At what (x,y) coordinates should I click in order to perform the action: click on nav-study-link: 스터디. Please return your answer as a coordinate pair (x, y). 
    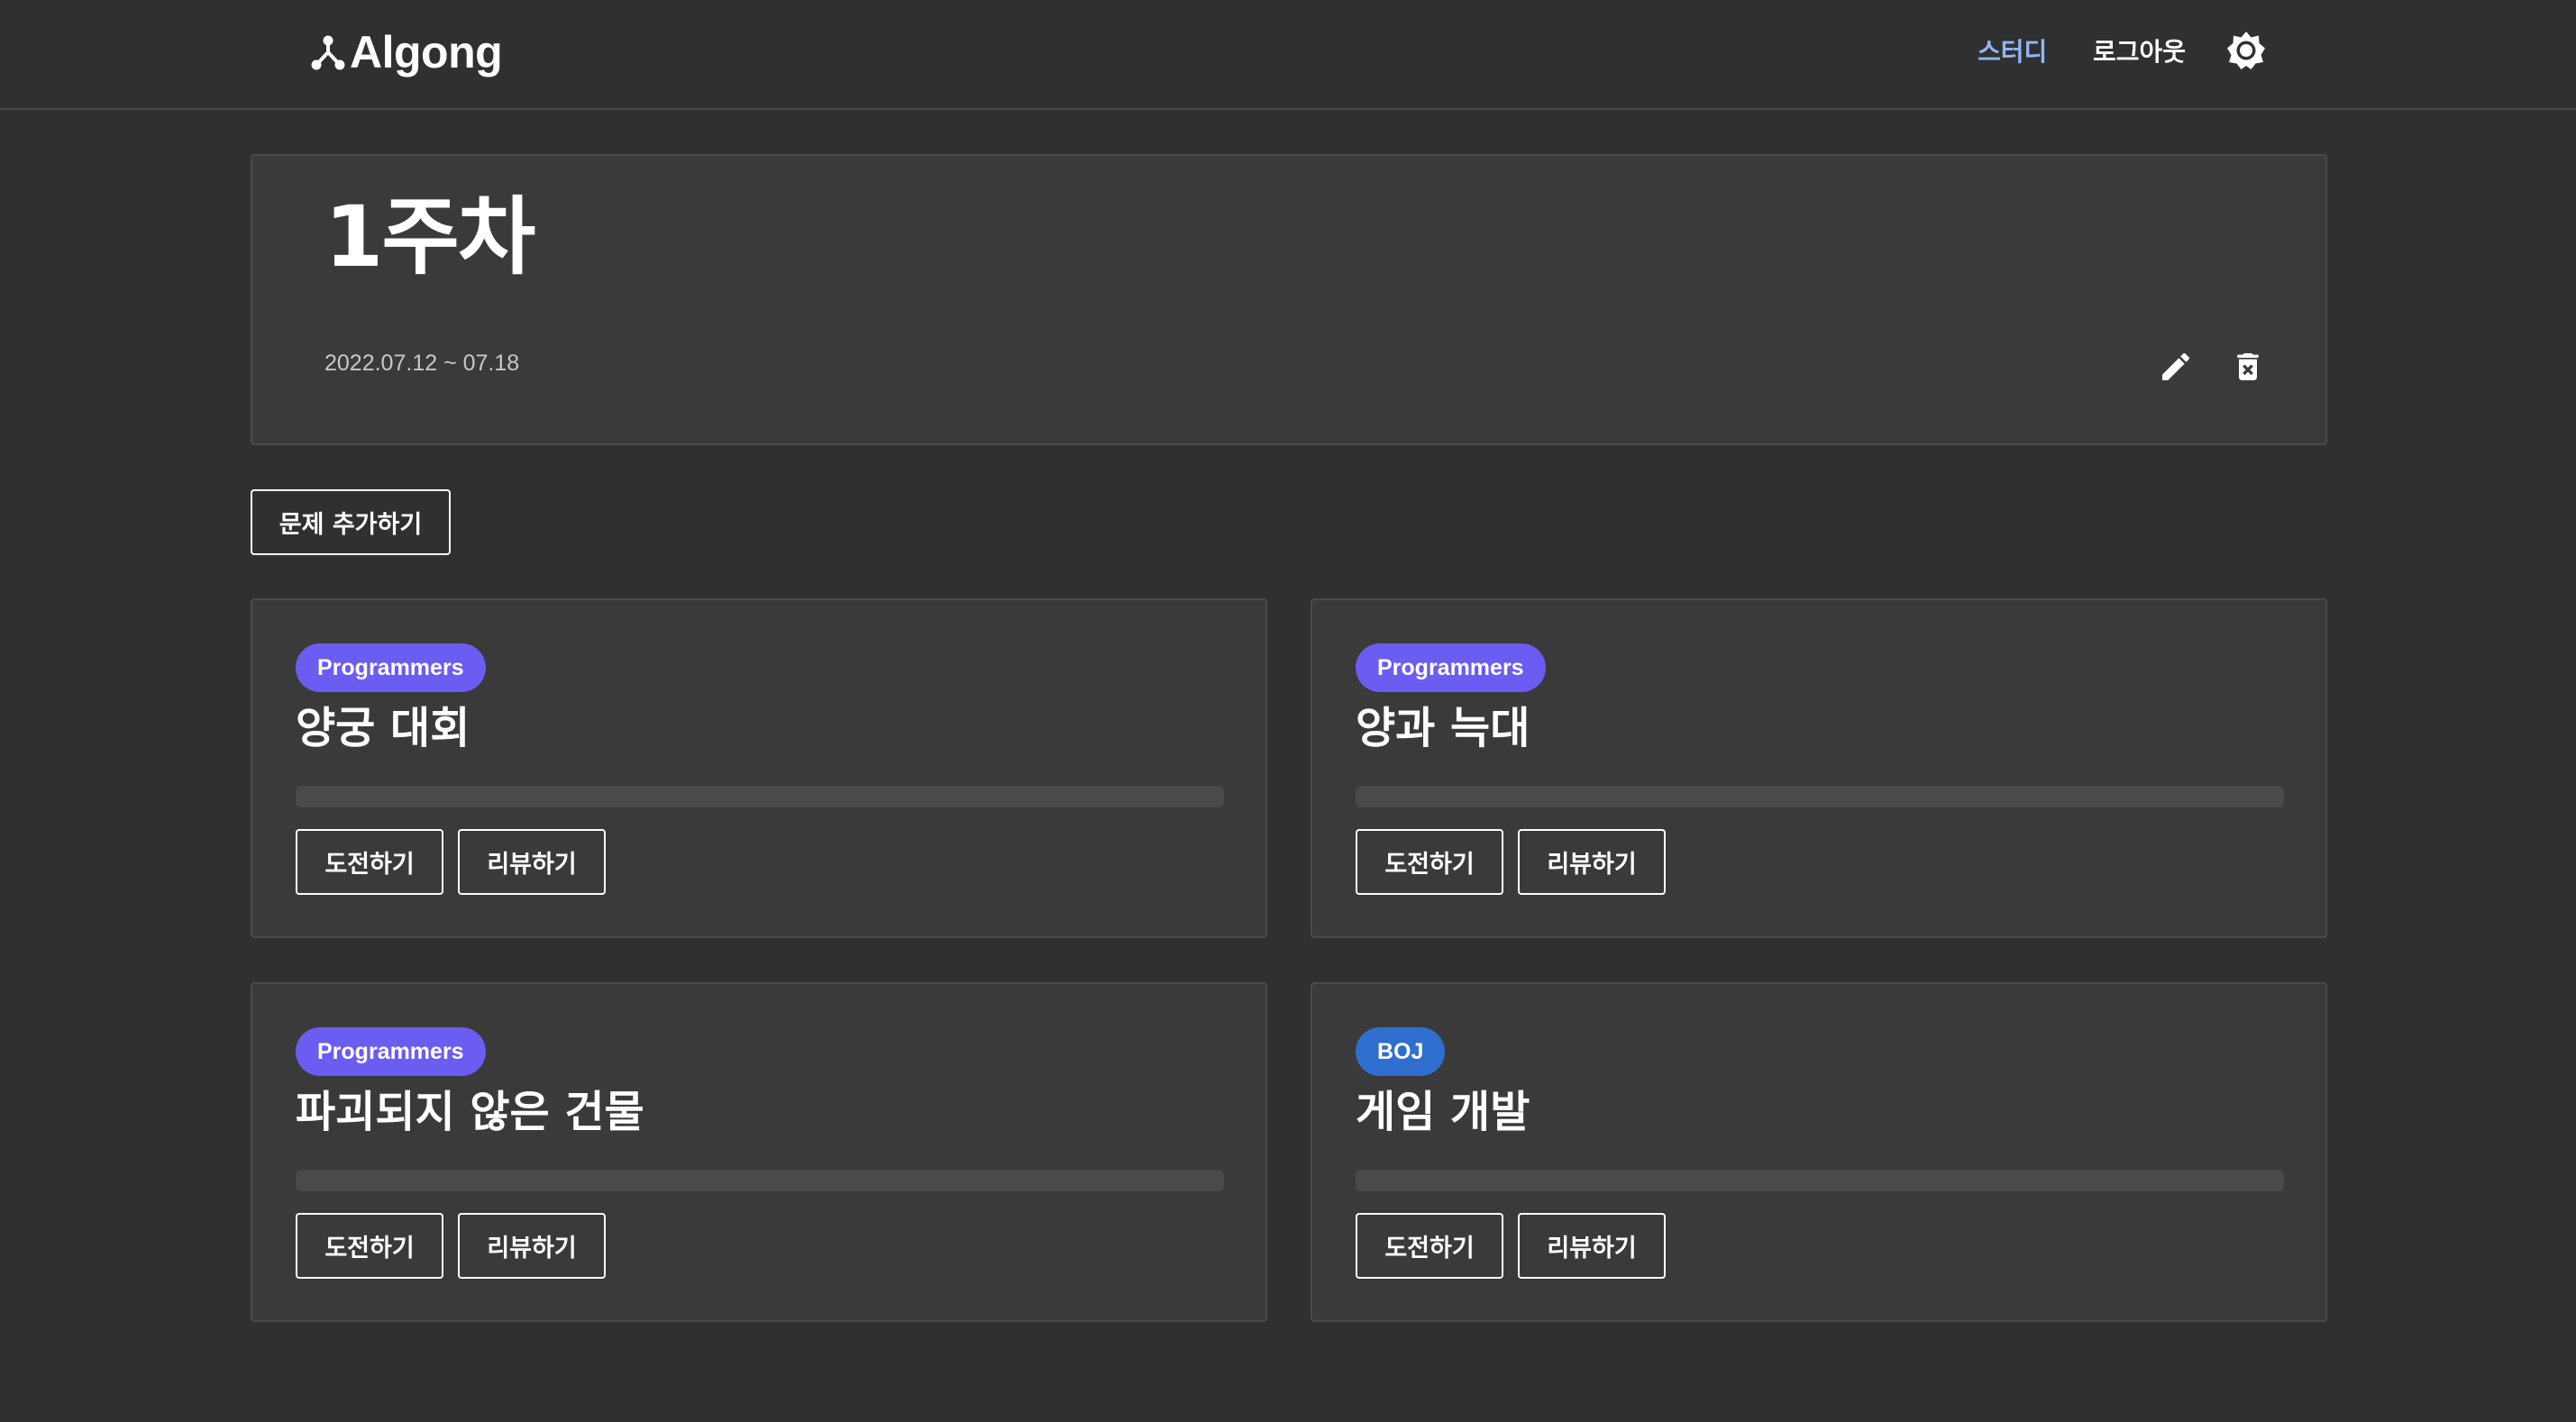
    Looking at the image, I should click on (2012, 50).